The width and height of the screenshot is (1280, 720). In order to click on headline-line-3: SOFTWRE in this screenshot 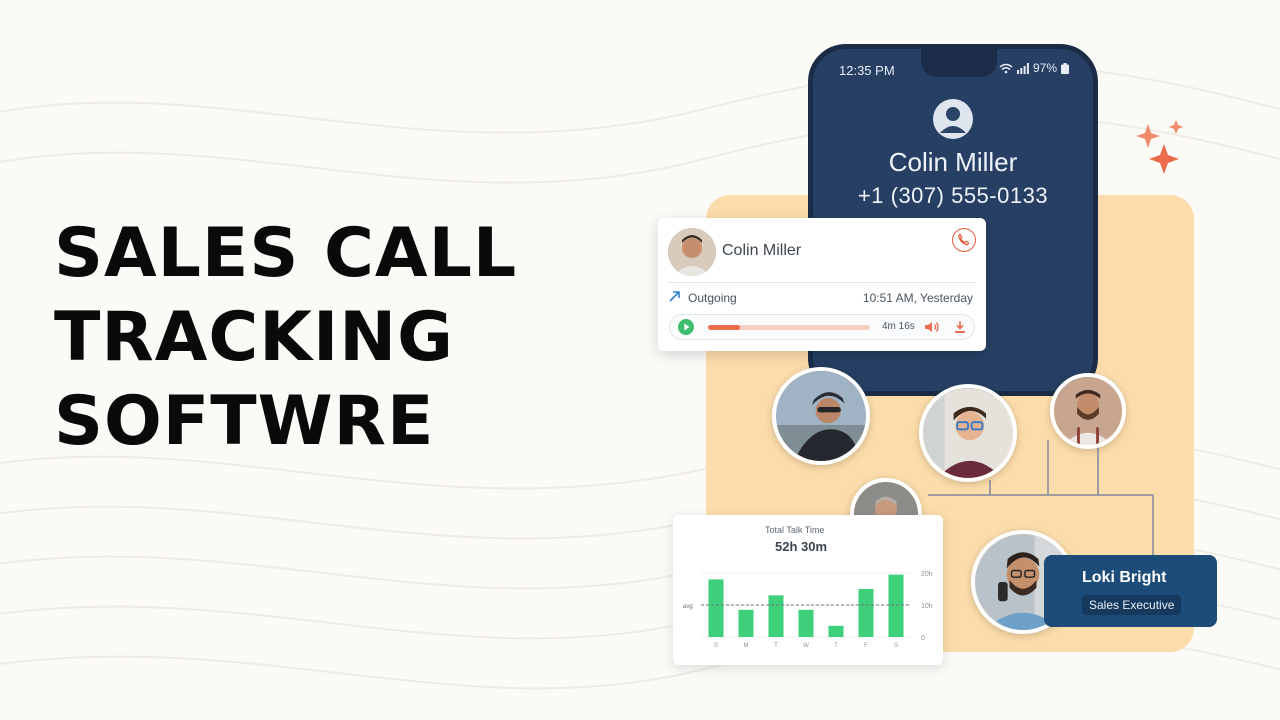, I will do `click(244, 421)`.